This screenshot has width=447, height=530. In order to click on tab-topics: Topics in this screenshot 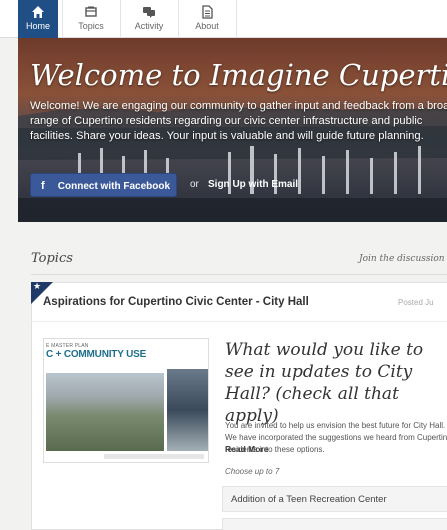, I will do `click(91, 19)`.